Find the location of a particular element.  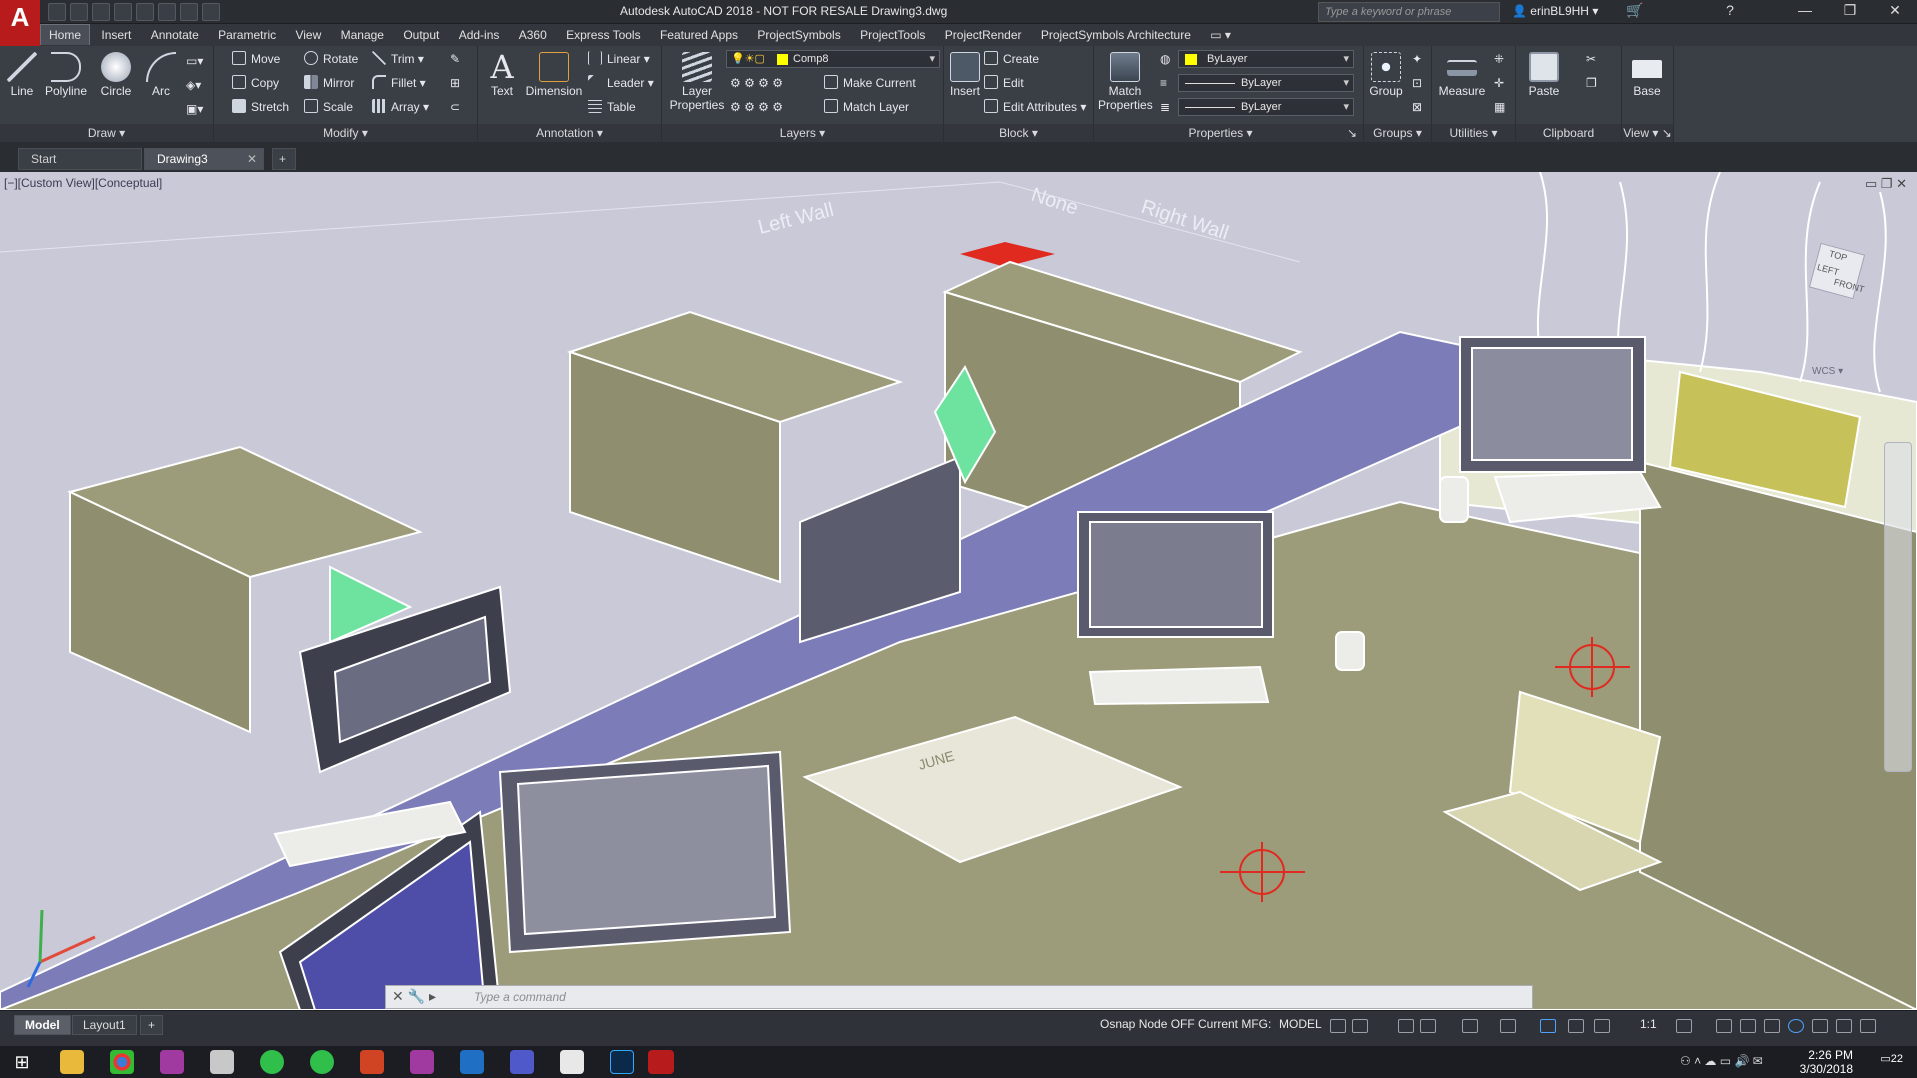

open-icon is located at coordinates (79, 12).